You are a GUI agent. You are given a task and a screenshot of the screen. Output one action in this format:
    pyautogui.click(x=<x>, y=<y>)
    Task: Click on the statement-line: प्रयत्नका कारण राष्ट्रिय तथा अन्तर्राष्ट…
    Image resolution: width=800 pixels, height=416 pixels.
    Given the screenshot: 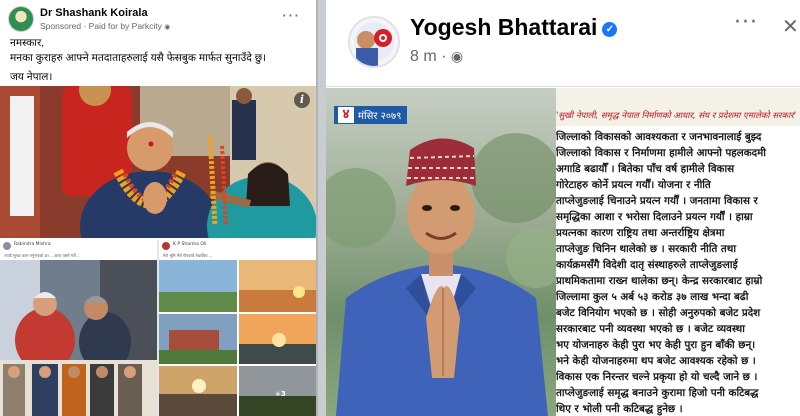 What is the action you would take?
    pyautogui.click(x=640, y=233)
    